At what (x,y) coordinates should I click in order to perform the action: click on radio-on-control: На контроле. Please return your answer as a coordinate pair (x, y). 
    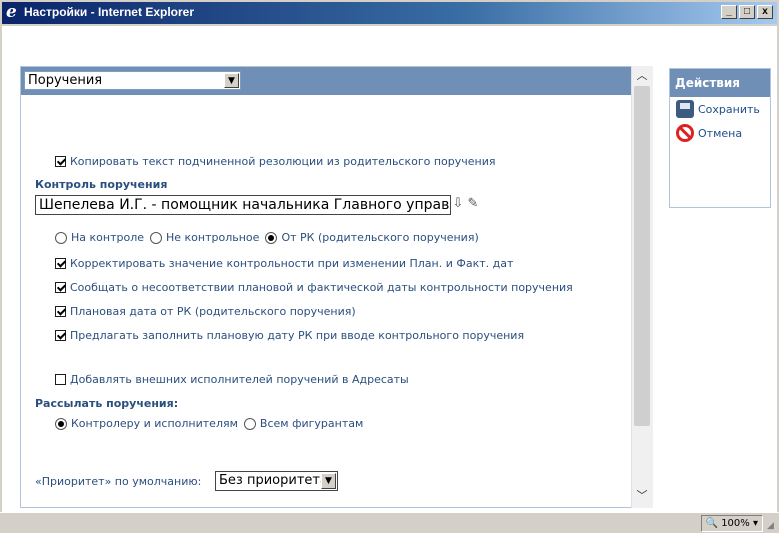
    Looking at the image, I should click on (99, 237).